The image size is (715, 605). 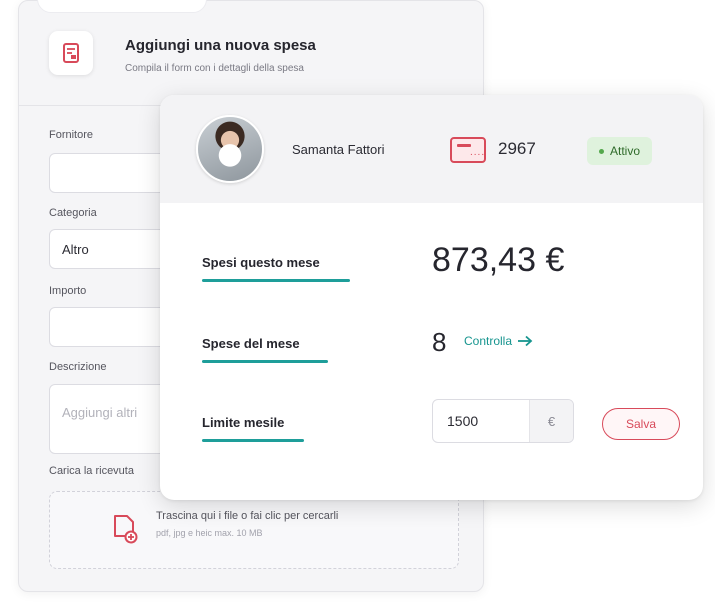 What do you see at coordinates (551, 421) in the screenshot?
I see `currency-addon: €` at bounding box center [551, 421].